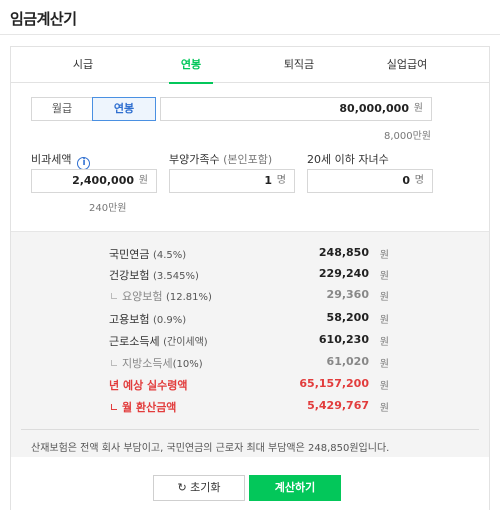 The image size is (500, 510). I want to click on reset-button: ↻ 초기화, so click(199, 488).